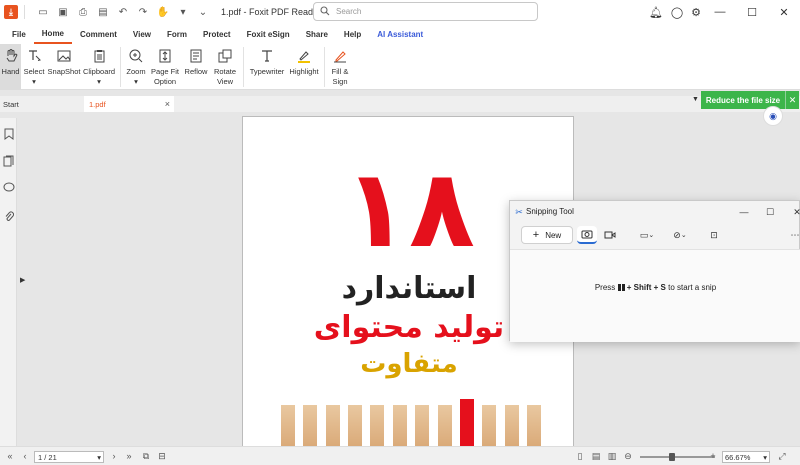 This screenshot has width=800, height=465. Describe the element at coordinates (142, 34) in the screenshot. I see `tab-view: View` at that location.